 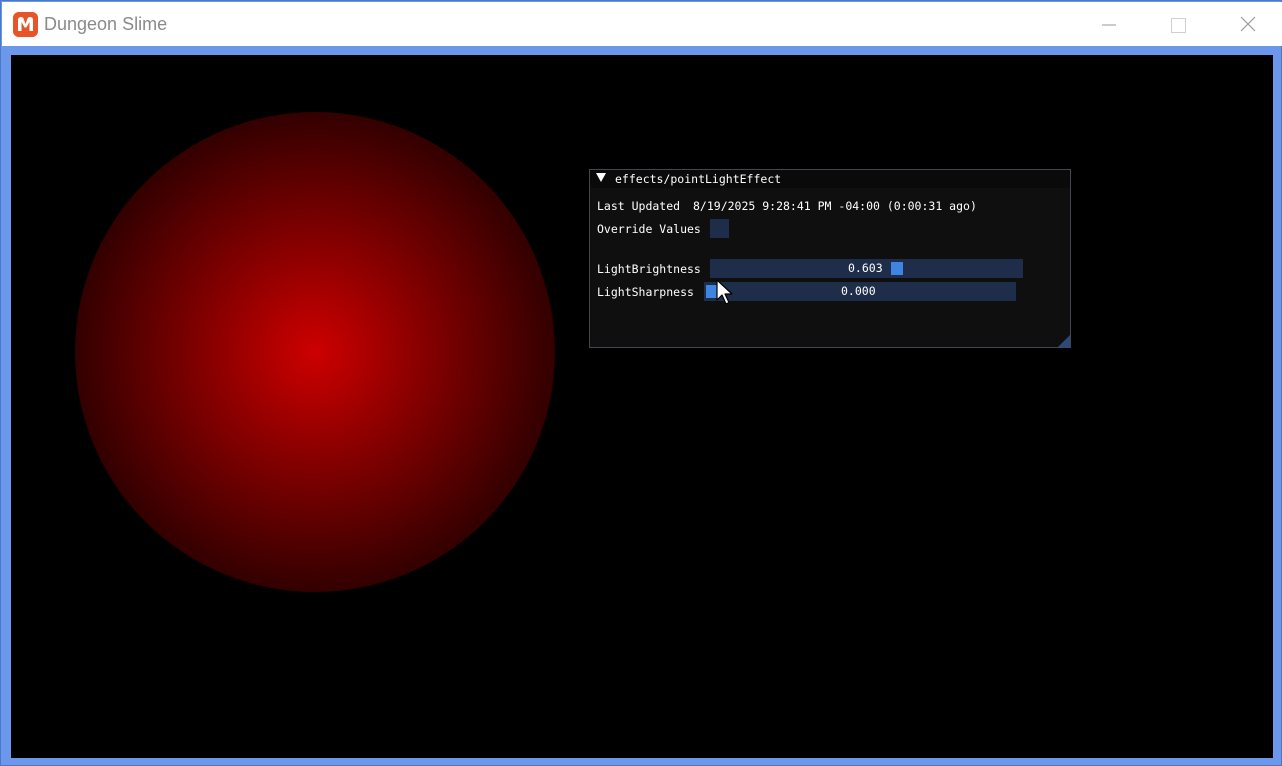 What do you see at coordinates (639, 206) in the screenshot?
I see `last-updated-label: Last Updated` at bounding box center [639, 206].